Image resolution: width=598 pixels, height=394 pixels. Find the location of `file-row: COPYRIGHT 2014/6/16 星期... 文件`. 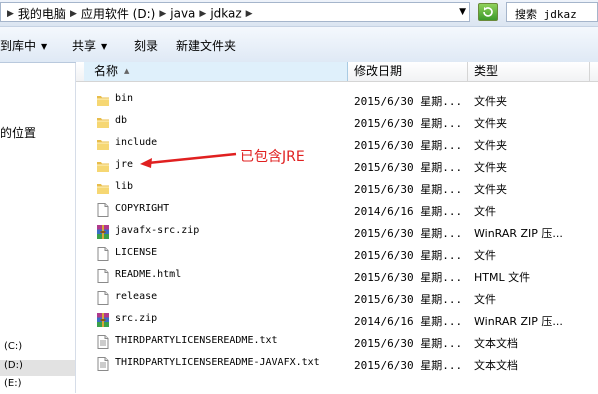

file-row: COPYRIGHT 2014/6/16 星期... 文件 is located at coordinates (337, 210).